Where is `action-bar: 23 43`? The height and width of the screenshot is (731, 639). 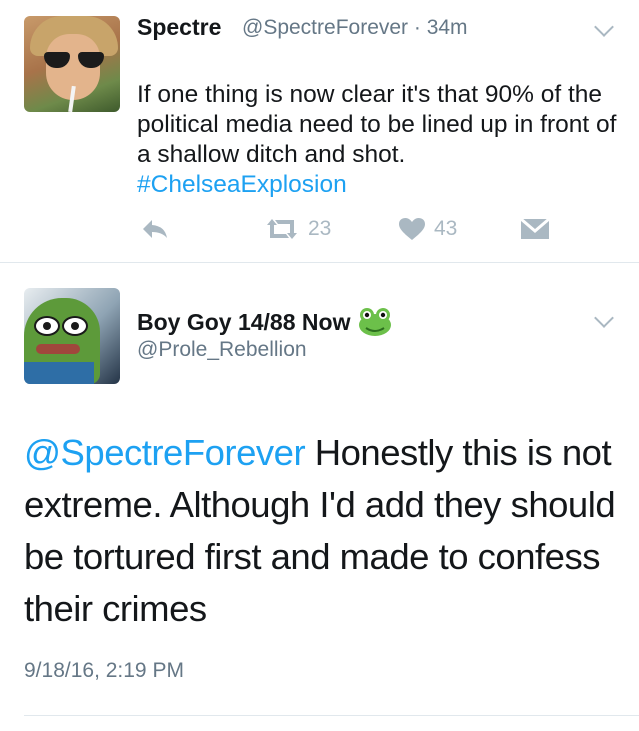 action-bar: 23 43 is located at coordinates (319, 229).